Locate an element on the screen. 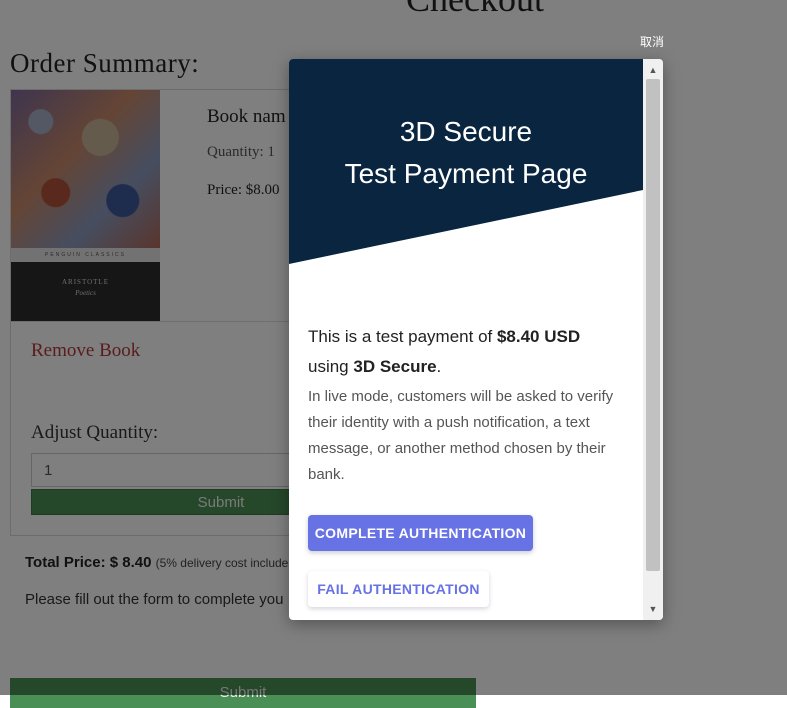 The height and width of the screenshot is (708, 787). hero-title: 3D Secure Test Payment Page is located at coordinates (466, 153).